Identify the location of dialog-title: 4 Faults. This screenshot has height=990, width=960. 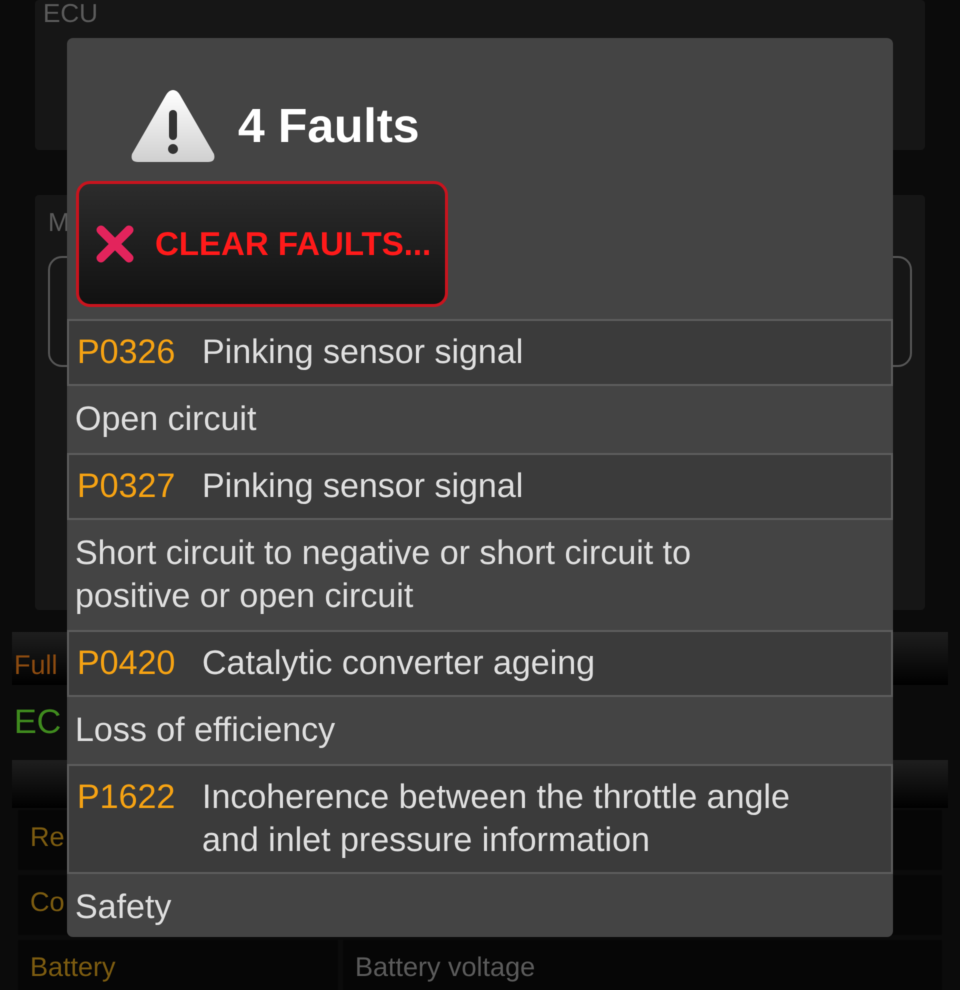
(329, 126).